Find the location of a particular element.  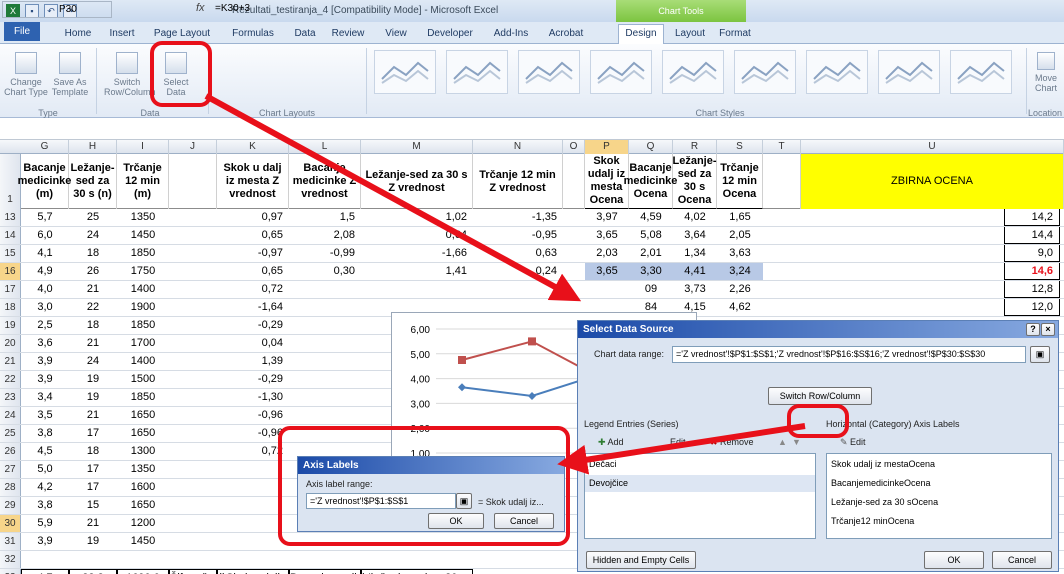

arrow-to-axis-dialog is located at coordinates (681, 449).